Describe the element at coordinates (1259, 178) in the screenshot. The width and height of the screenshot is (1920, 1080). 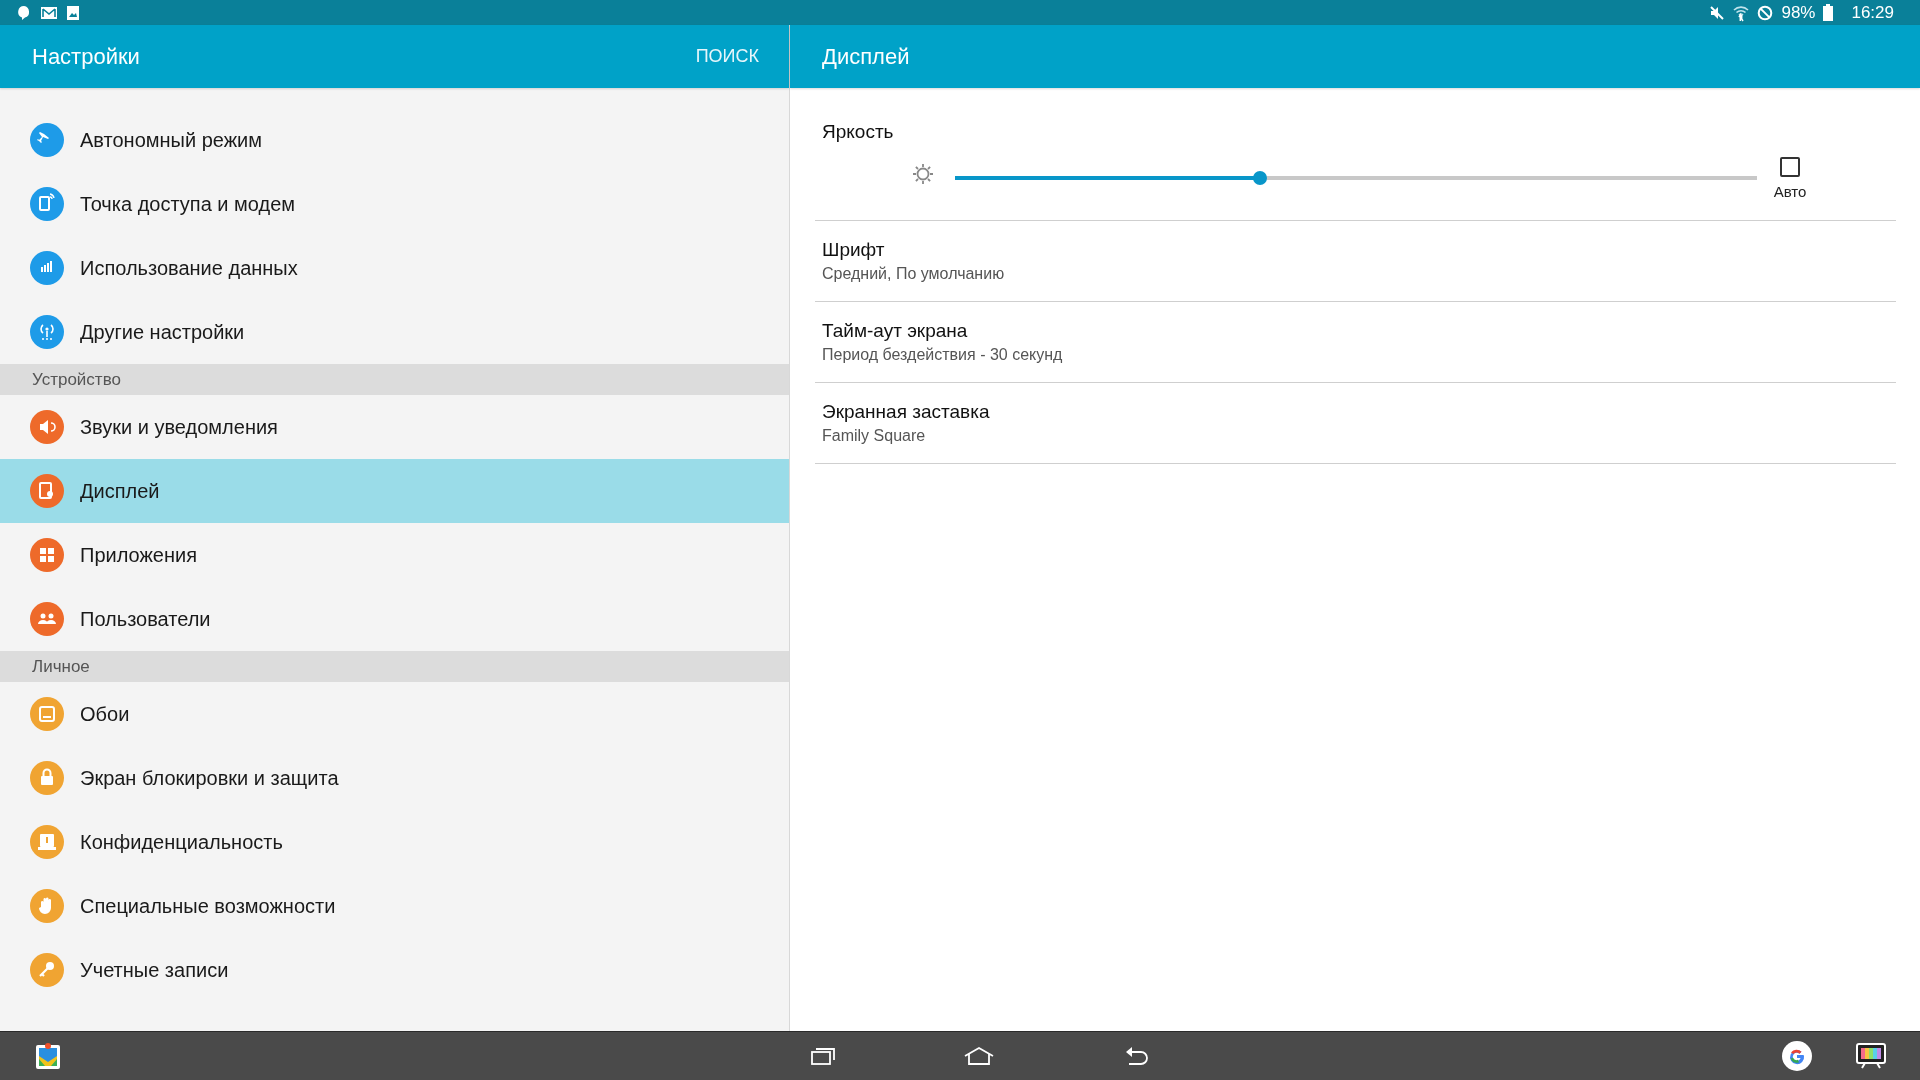
I see `slider-thumb` at that location.